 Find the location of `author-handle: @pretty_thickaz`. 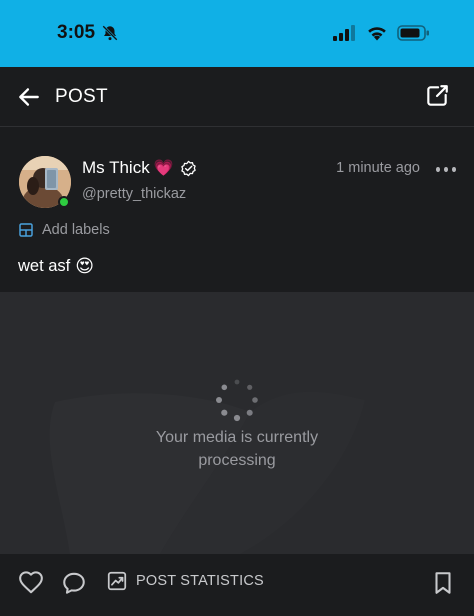

author-handle: @pretty_thickaz is located at coordinates (134, 194).